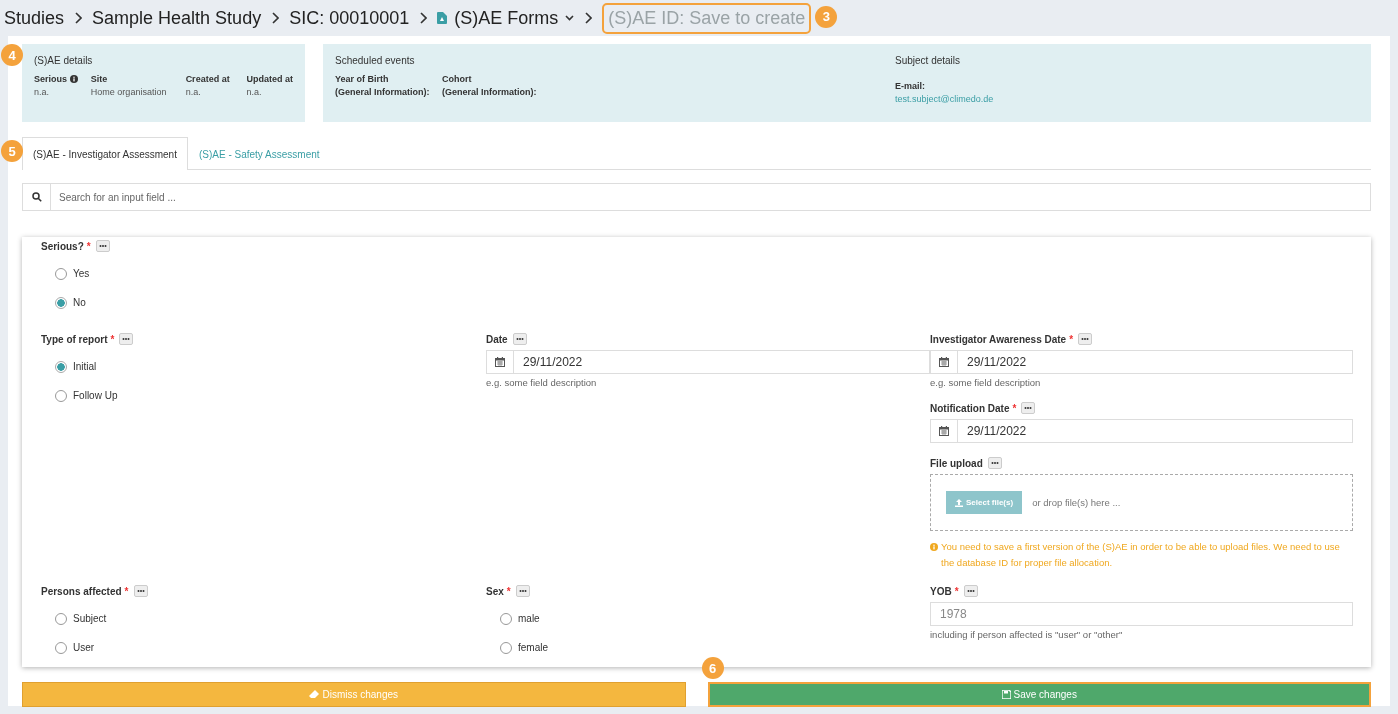 The width and height of the screenshot is (1398, 714). I want to click on breadcrumb-current: (S)AE ID: Save to create, so click(707, 18).